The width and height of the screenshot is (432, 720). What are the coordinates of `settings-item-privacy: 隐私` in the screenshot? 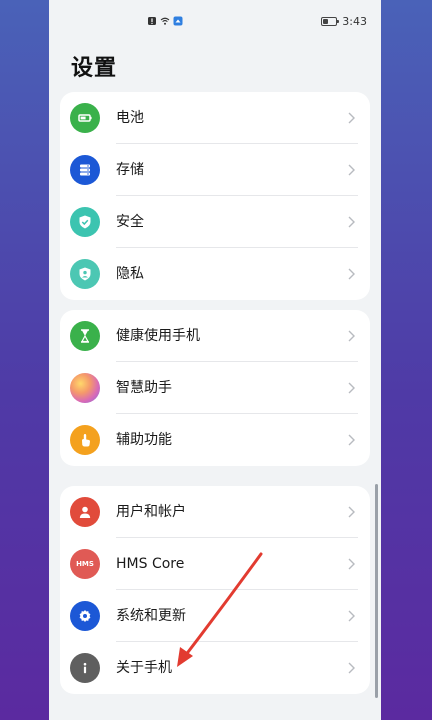 It's located at (215, 274).